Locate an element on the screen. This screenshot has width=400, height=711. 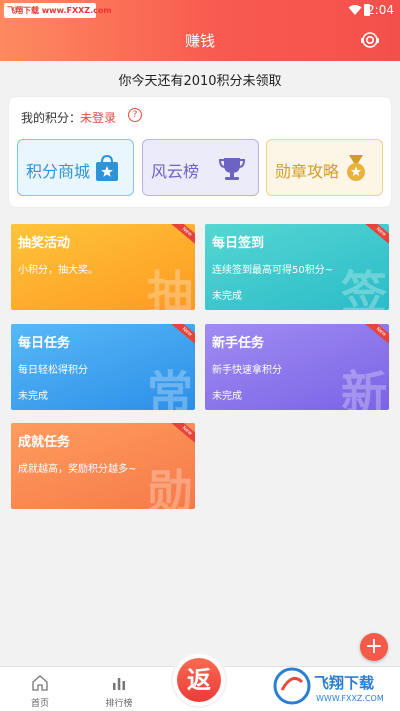
trophy-icon is located at coordinates (232, 169).